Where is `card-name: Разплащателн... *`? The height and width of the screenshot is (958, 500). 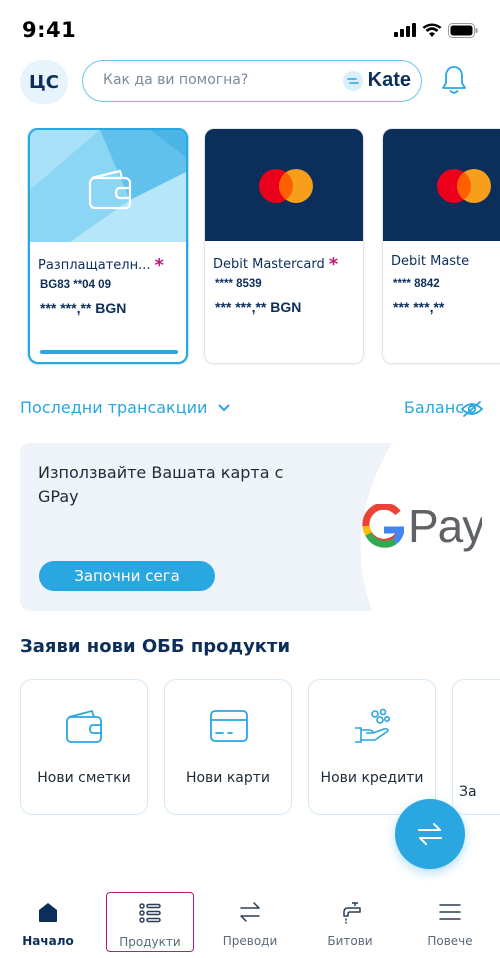
card-name: Разплащателн... * is located at coordinates (101, 265).